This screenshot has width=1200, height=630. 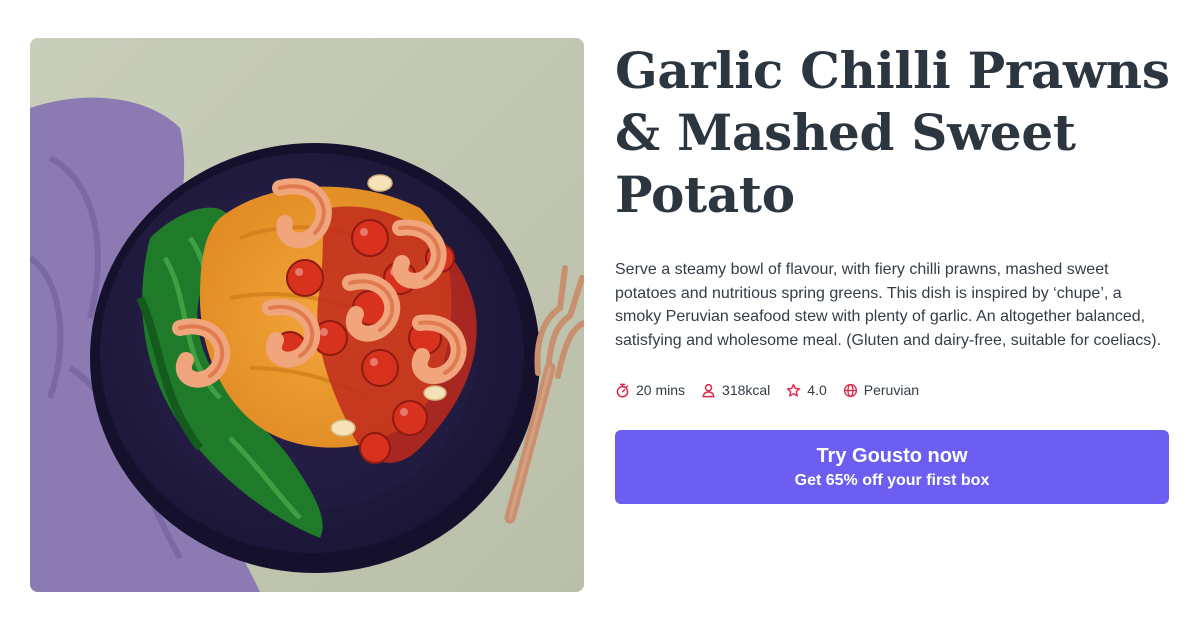 I want to click on cuisine: Peruvian, so click(x=881, y=390).